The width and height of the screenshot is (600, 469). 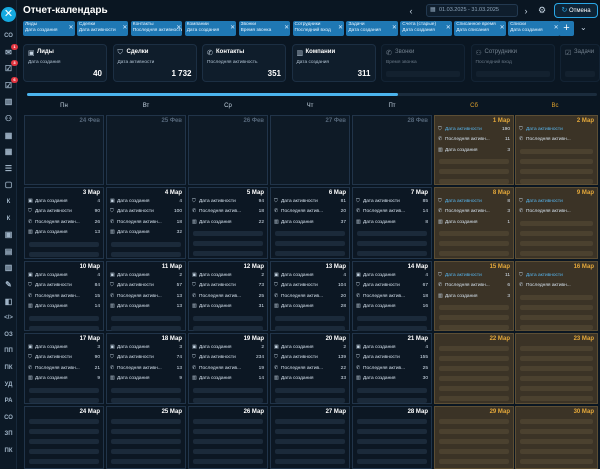 I want to click on event-row: ✆ Последняя активн... 26, so click(x=64, y=222).